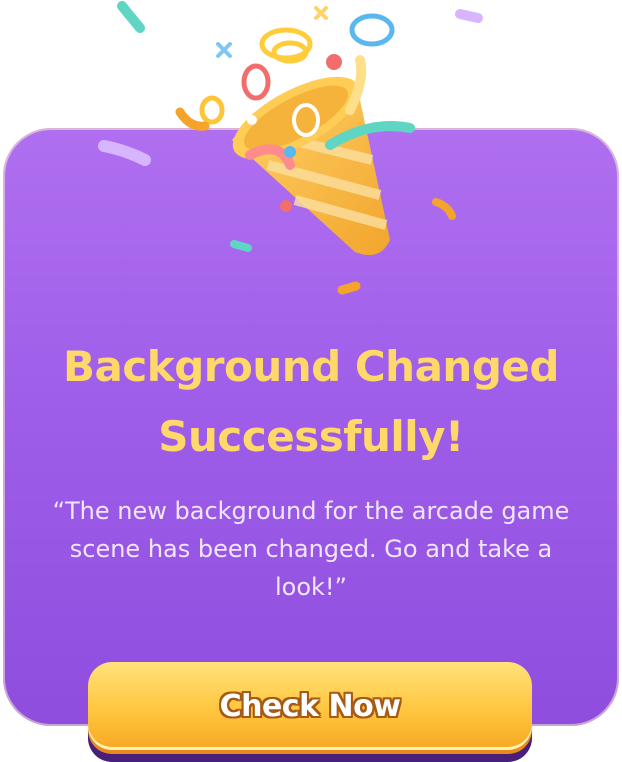  What do you see at coordinates (311, 401) in the screenshot?
I see `dialog-title: Background Changed Successfully!` at bounding box center [311, 401].